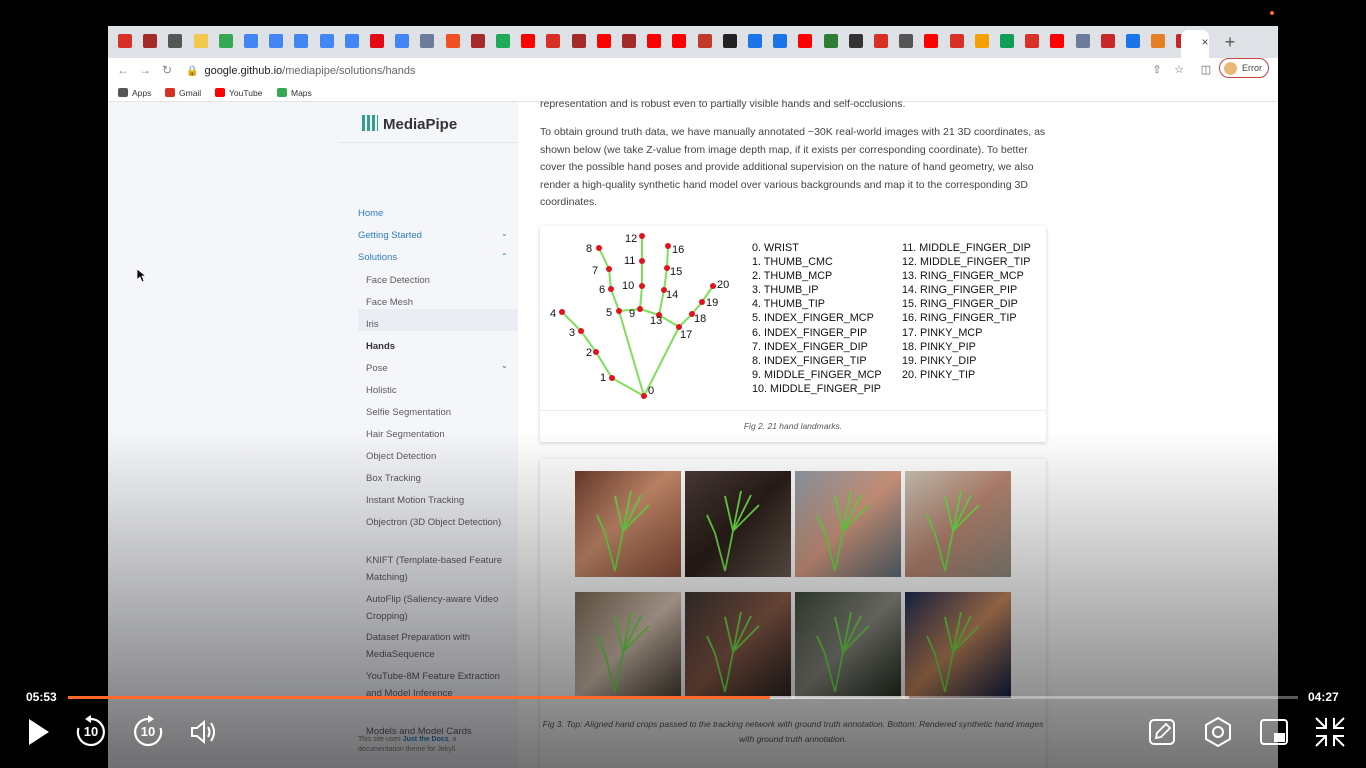  What do you see at coordinates (436, 523) in the screenshot?
I see `sidebar-item-objectron-3d-object-detection: Objectron (3D Object Detection)` at bounding box center [436, 523].